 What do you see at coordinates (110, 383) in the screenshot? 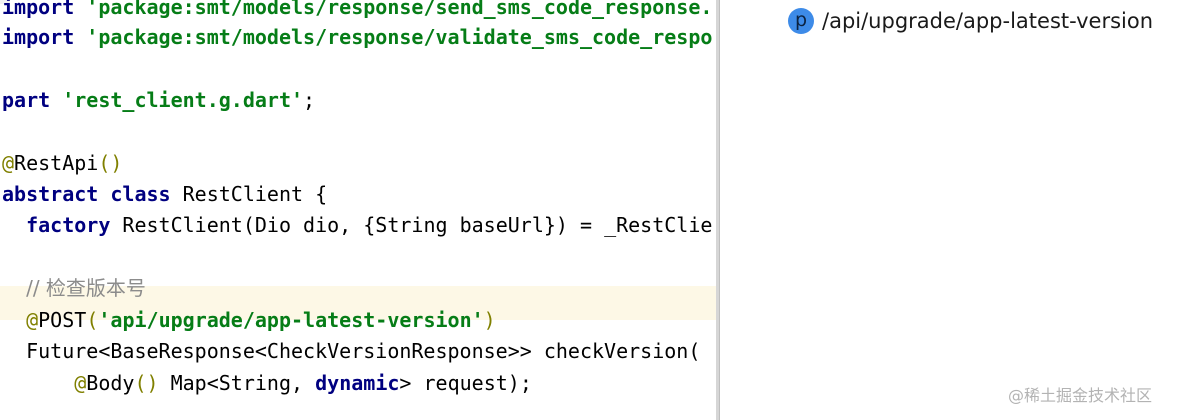
I see `code-token: Body` at bounding box center [110, 383].